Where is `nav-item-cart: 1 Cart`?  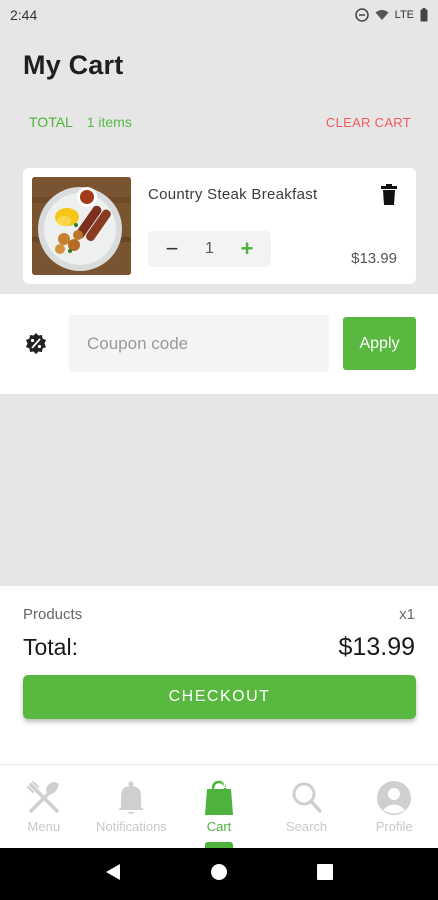 nav-item-cart: 1 Cart is located at coordinates (219, 806).